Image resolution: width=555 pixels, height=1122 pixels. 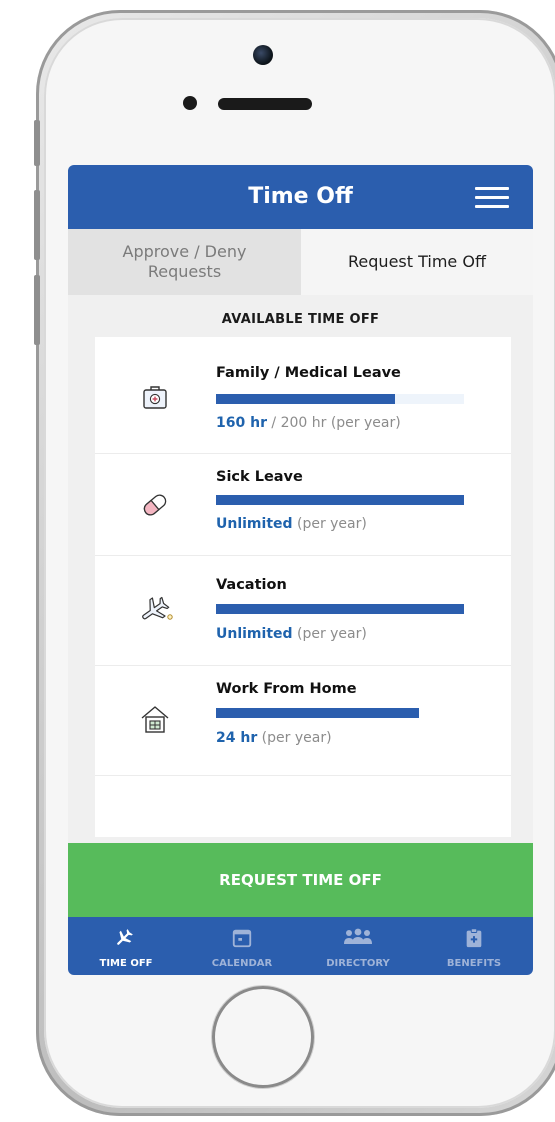 What do you see at coordinates (155, 719) in the screenshot?
I see `house-icon` at bounding box center [155, 719].